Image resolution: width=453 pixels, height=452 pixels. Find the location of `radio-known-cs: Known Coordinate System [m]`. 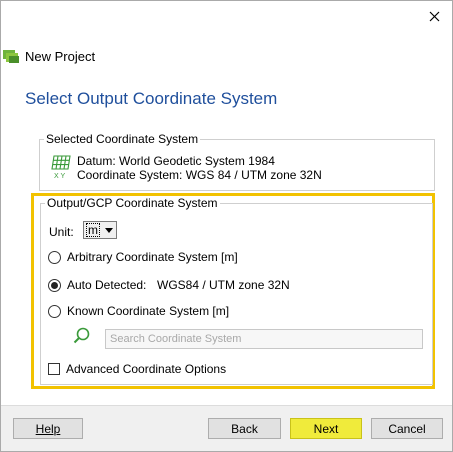

radio-known-cs: Known Coordinate System [m] is located at coordinates (138, 311).